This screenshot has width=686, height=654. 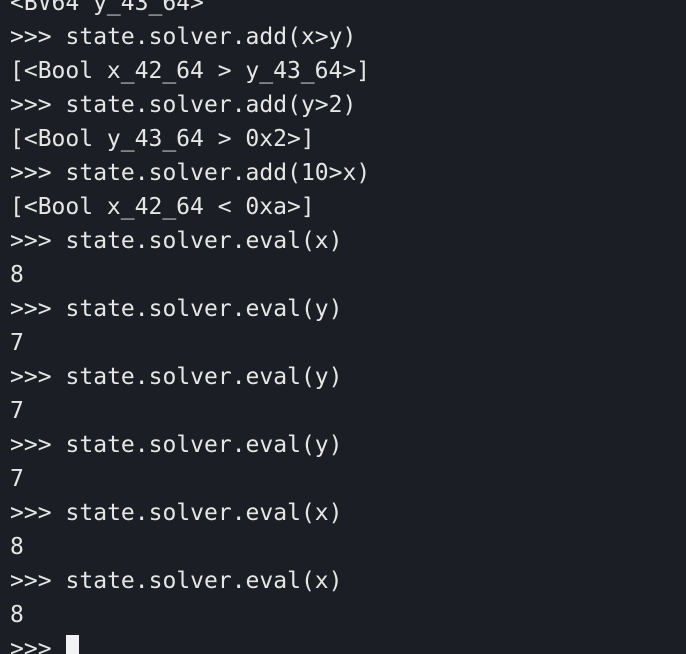 What do you see at coordinates (162, 139) in the screenshot?
I see `output-text: [<Bool y_43_64 > 0x2>]` at bounding box center [162, 139].